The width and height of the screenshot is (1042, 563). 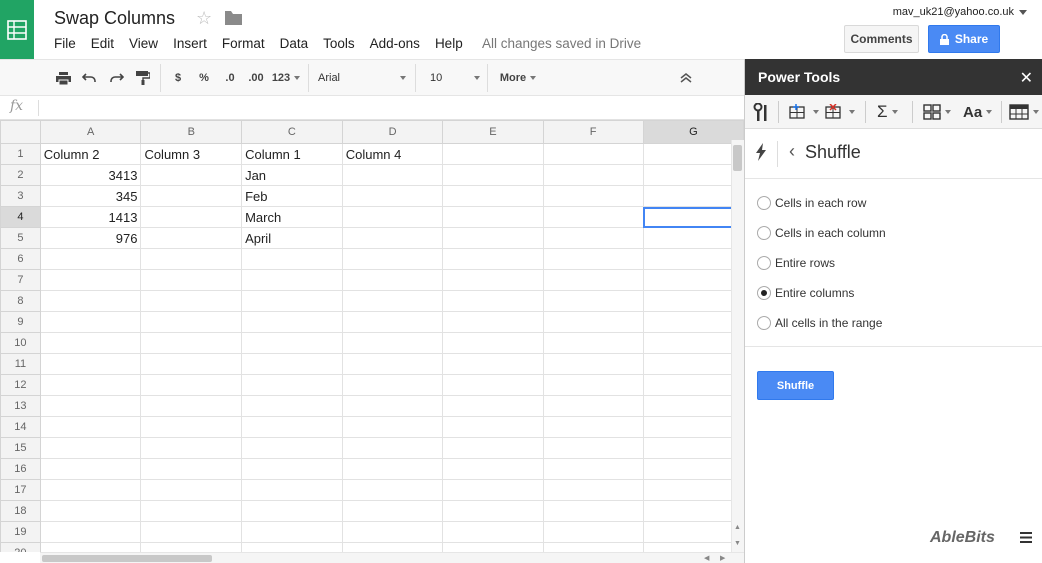 I want to click on menu-format: Format, so click(x=243, y=43).